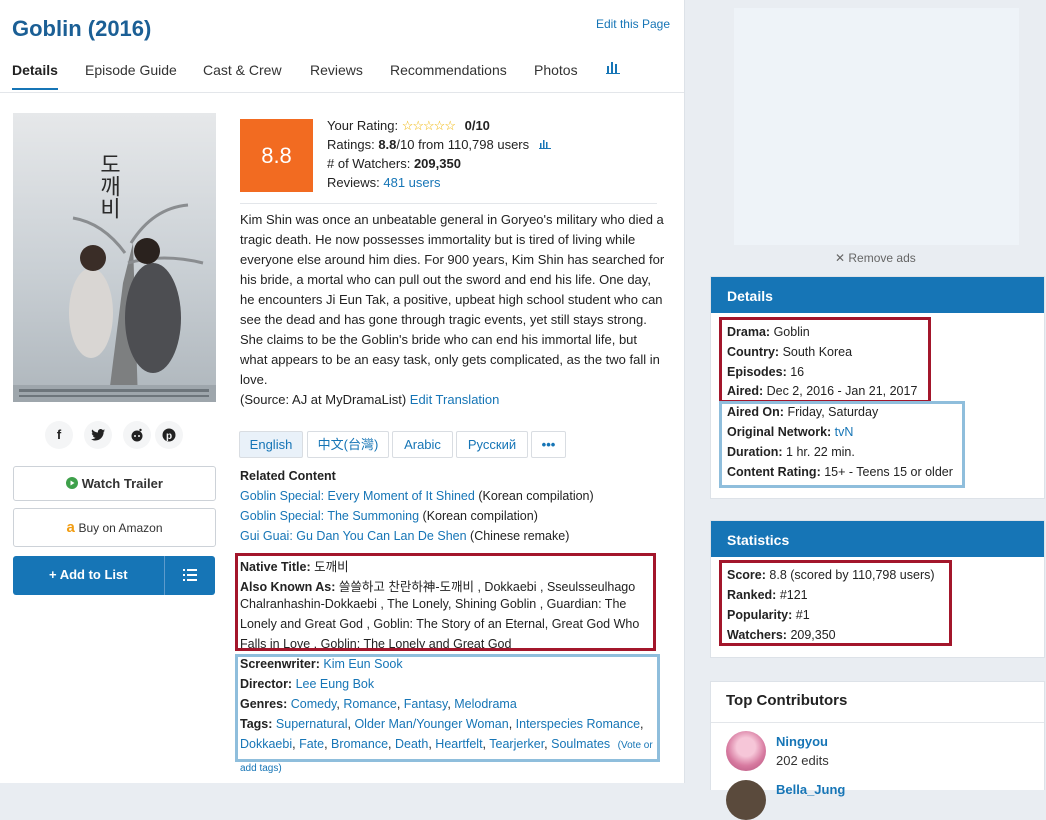 This screenshot has height=820, width=1046. I want to click on buy-on-amazon-label: Buy on Amazon, so click(120, 528).